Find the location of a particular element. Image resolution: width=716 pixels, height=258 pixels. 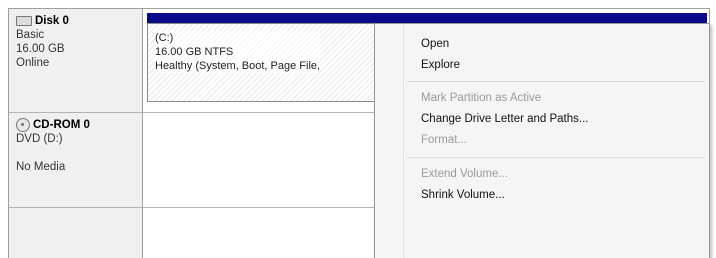

cd-rom-icon is located at coordinates (23, 125).